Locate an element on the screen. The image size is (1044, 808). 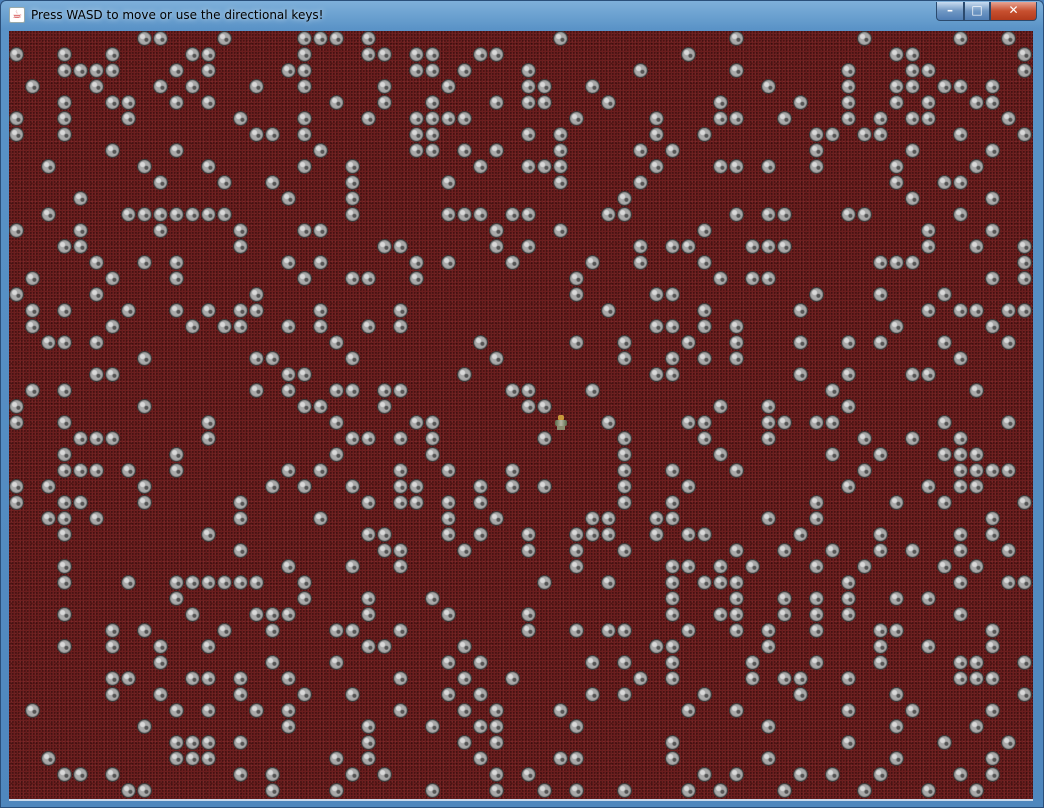
minimize-button: – is located at coordinates (950, 11).